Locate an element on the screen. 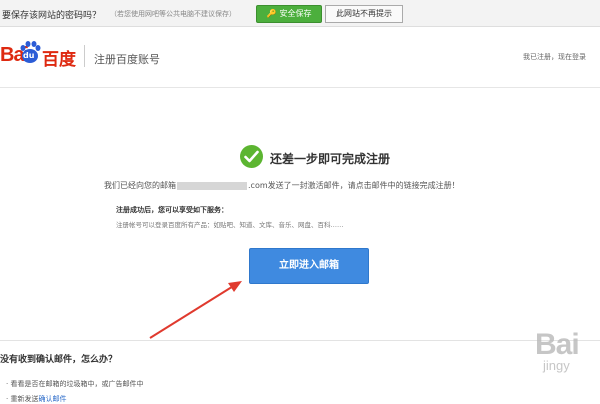 Image resolution: width=600 pixels, height=404 pixels. logo-paw-text: du is located at coordinates (29, 55).